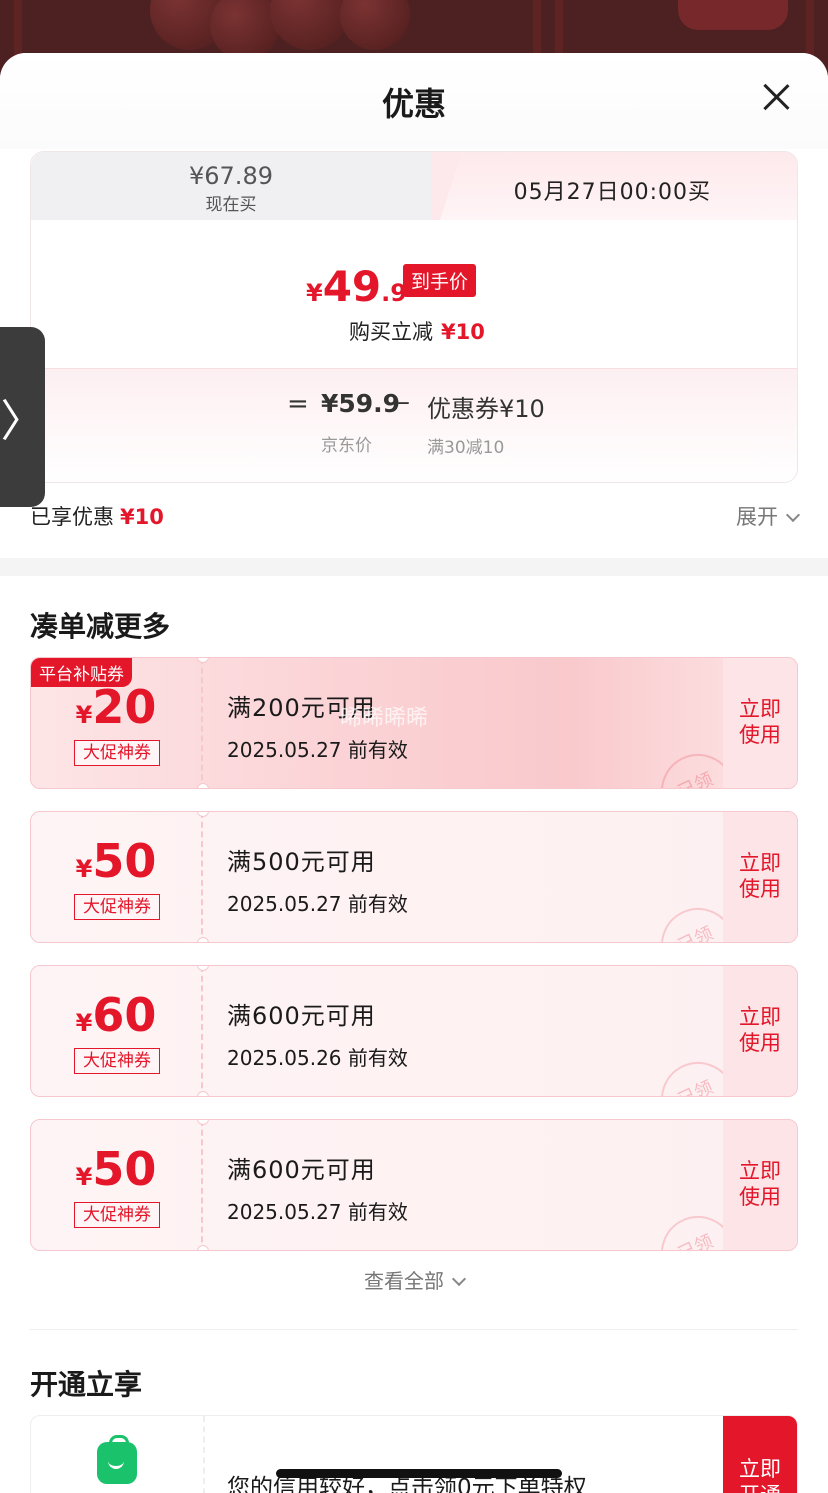 The width and height of the screenshot is (828, 1493). What do you see at coordinates (414, 567) in the screenshot?
I see `section-divider` at bounding box center [414, 567].